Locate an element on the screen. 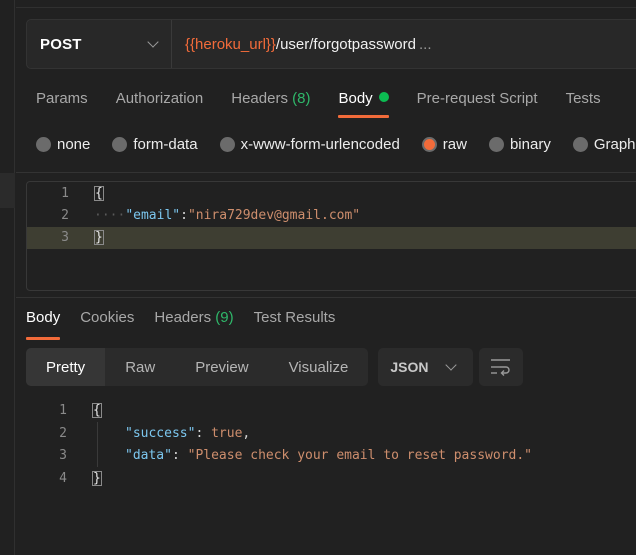 Image resolution: width=636 pixels, height=555 pixels. radio-x-www-form-urlencoded: x-www-form-urlencoded is located at coordinates (309, 144).